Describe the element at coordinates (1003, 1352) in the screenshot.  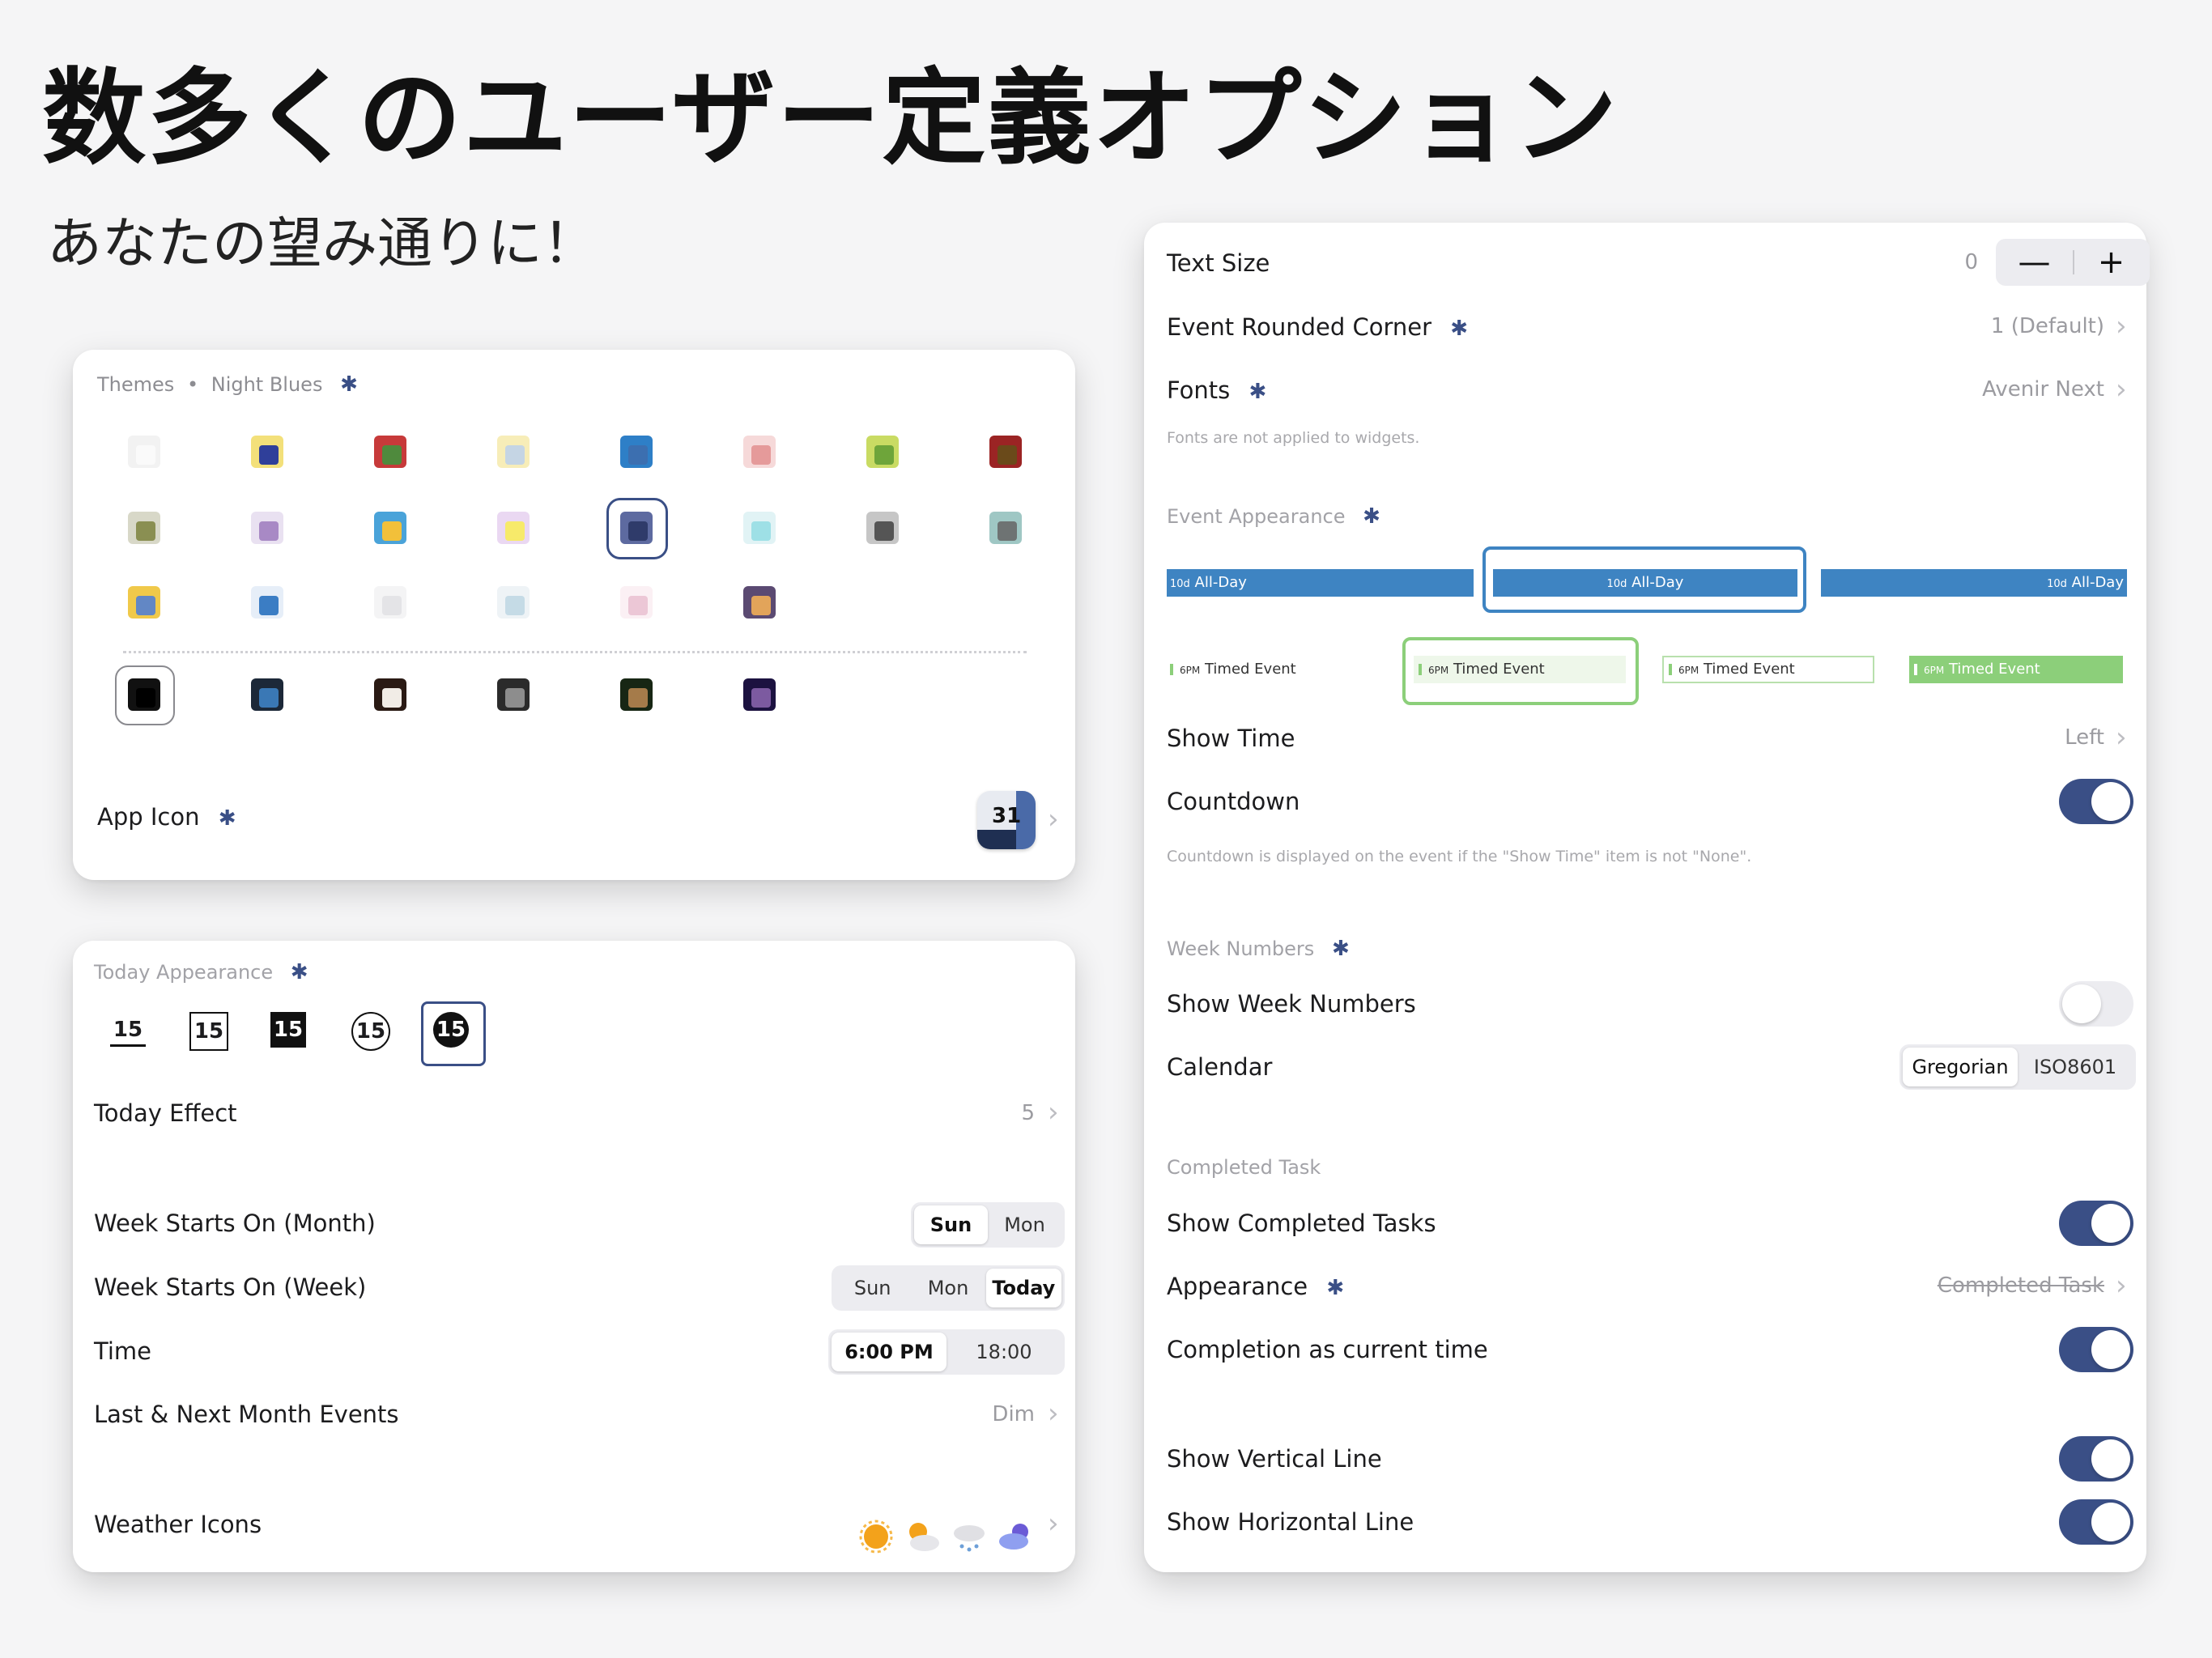
I see `segment-24h: 18:00` at that location.